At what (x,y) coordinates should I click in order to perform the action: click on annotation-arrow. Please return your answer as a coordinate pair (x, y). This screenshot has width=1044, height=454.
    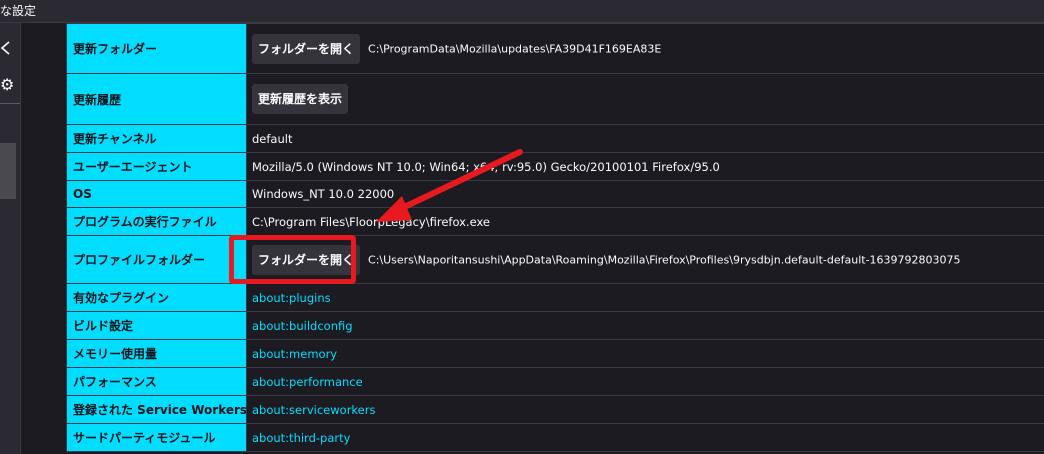
    Looking at the image, I should click on (449, 185).